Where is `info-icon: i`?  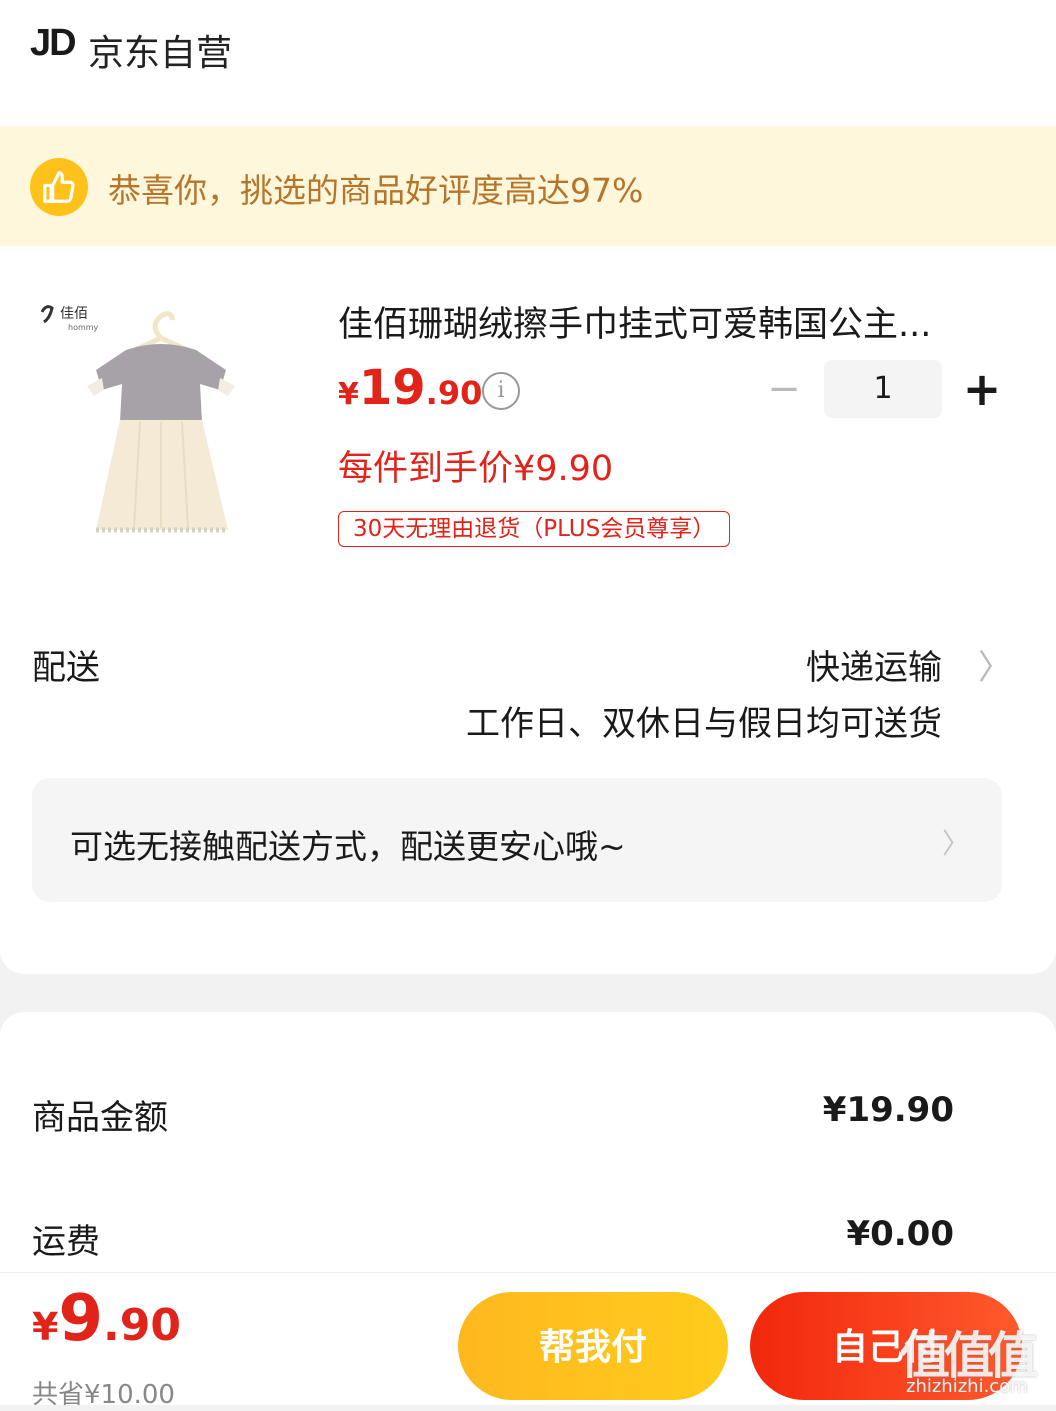 info-icon: i is located at coordinates (501, 391).